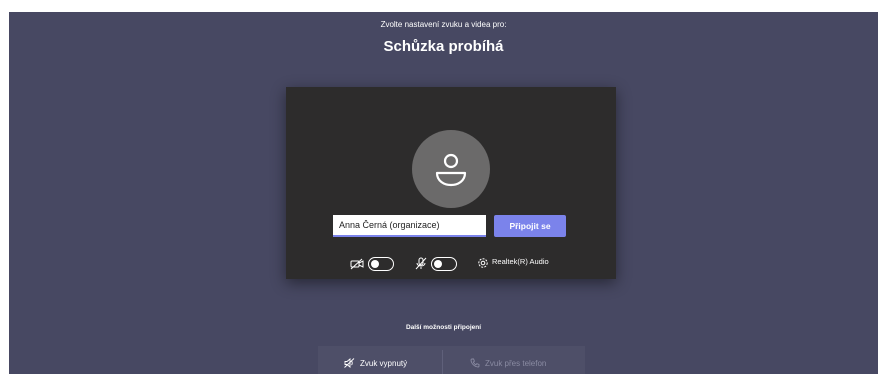 The height and width of the screenshot is (374, 887). Describe the element at coordinates (475, 363) in the screenshot. I see `phone-icon` at that location.